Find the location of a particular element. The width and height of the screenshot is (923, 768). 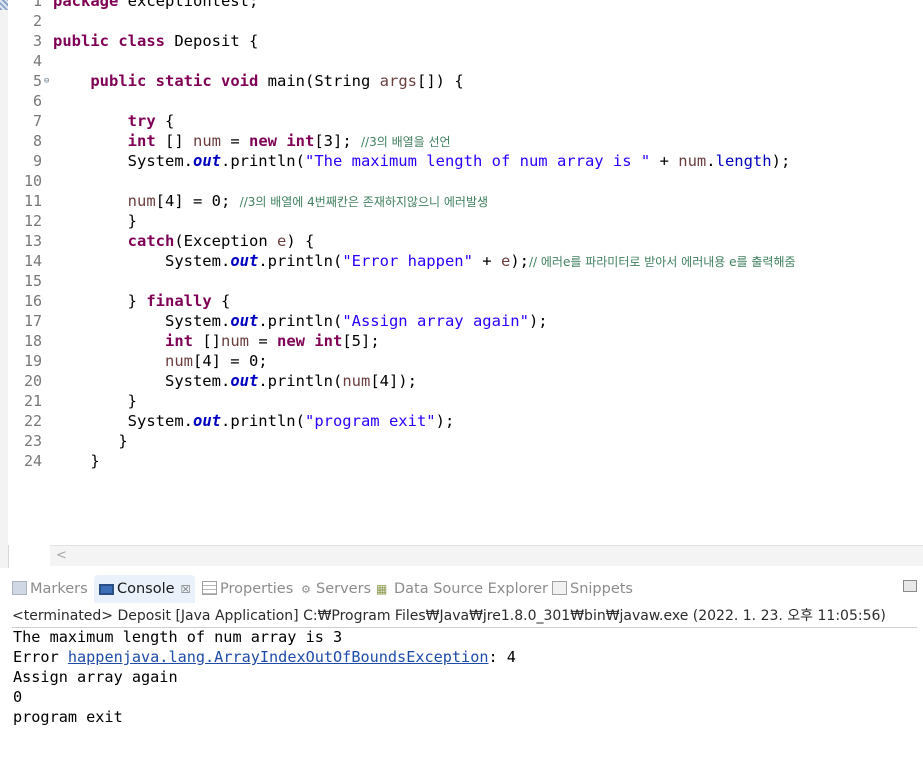

code-token: { is located at coordinates (221, 301).